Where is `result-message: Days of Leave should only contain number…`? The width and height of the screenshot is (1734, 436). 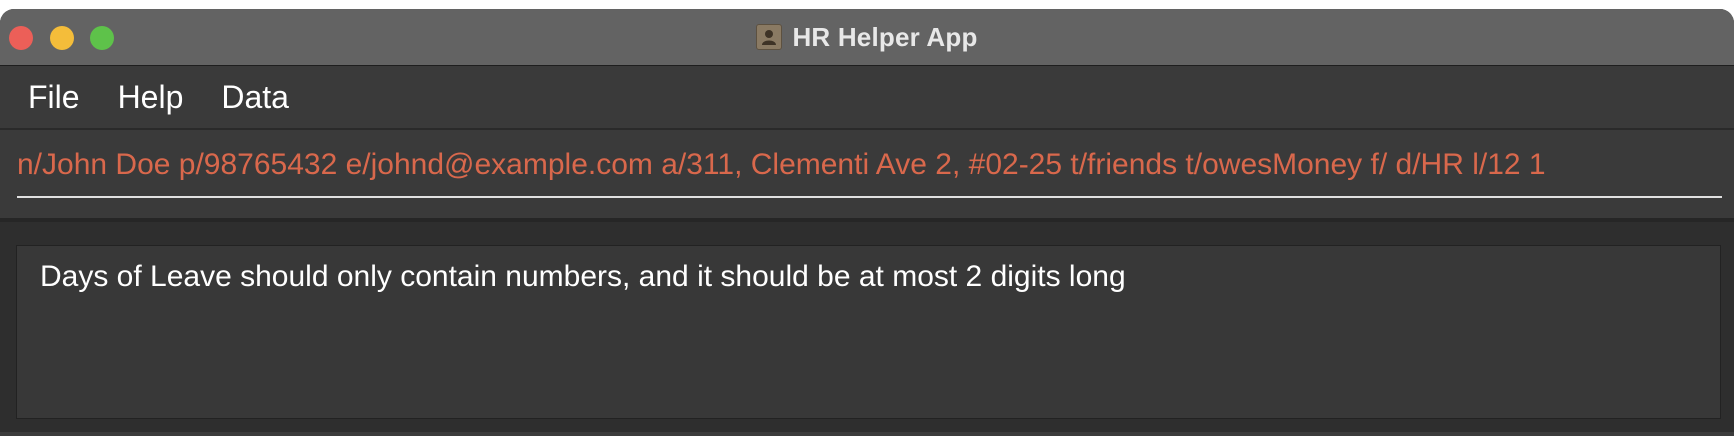 result-message: Days of Leave should only contain number… is located at coordinates (583, 276).